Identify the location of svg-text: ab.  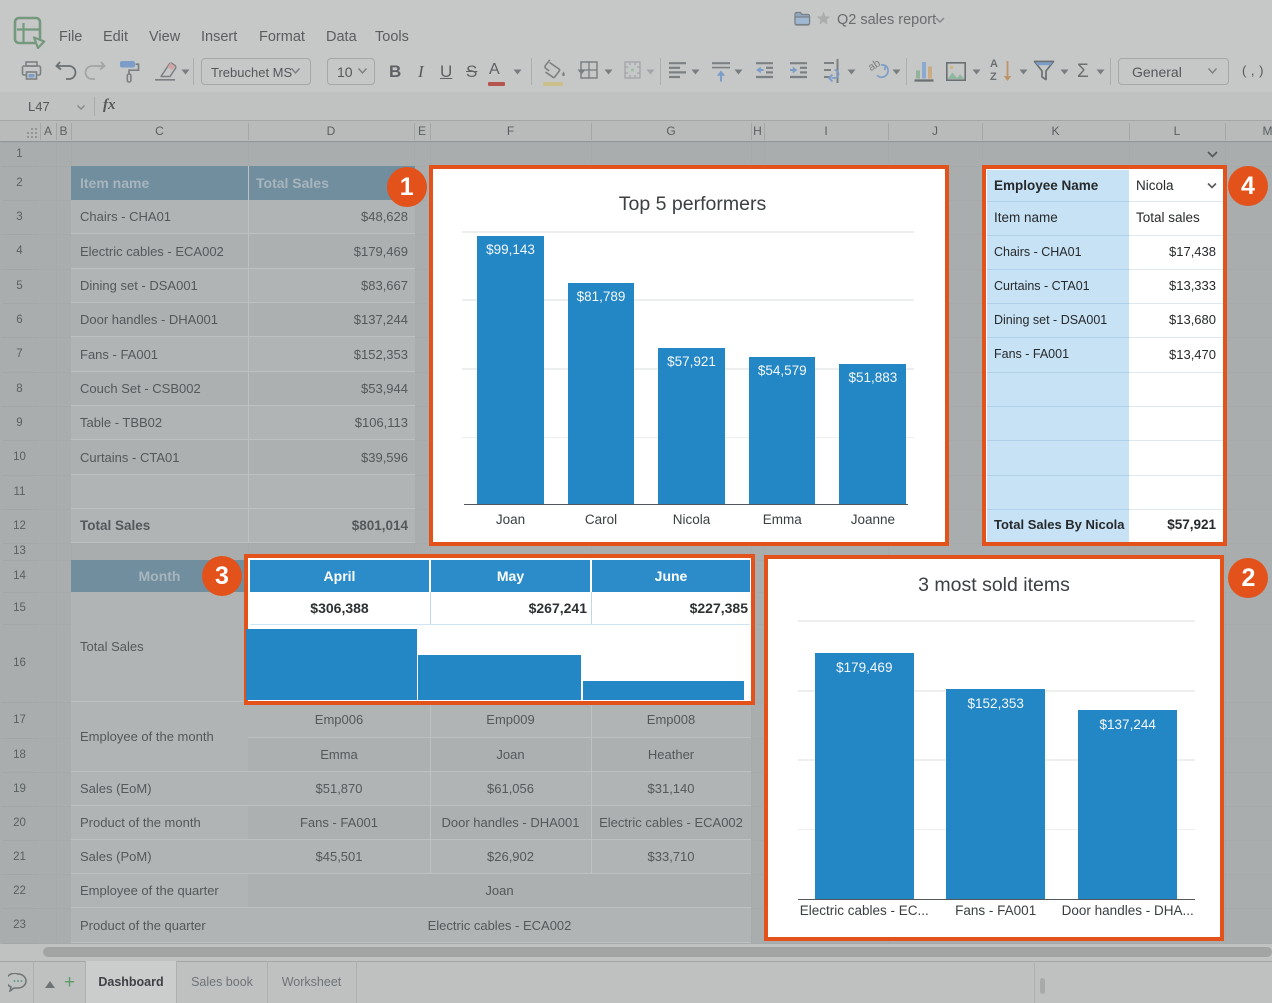
(876, 66).